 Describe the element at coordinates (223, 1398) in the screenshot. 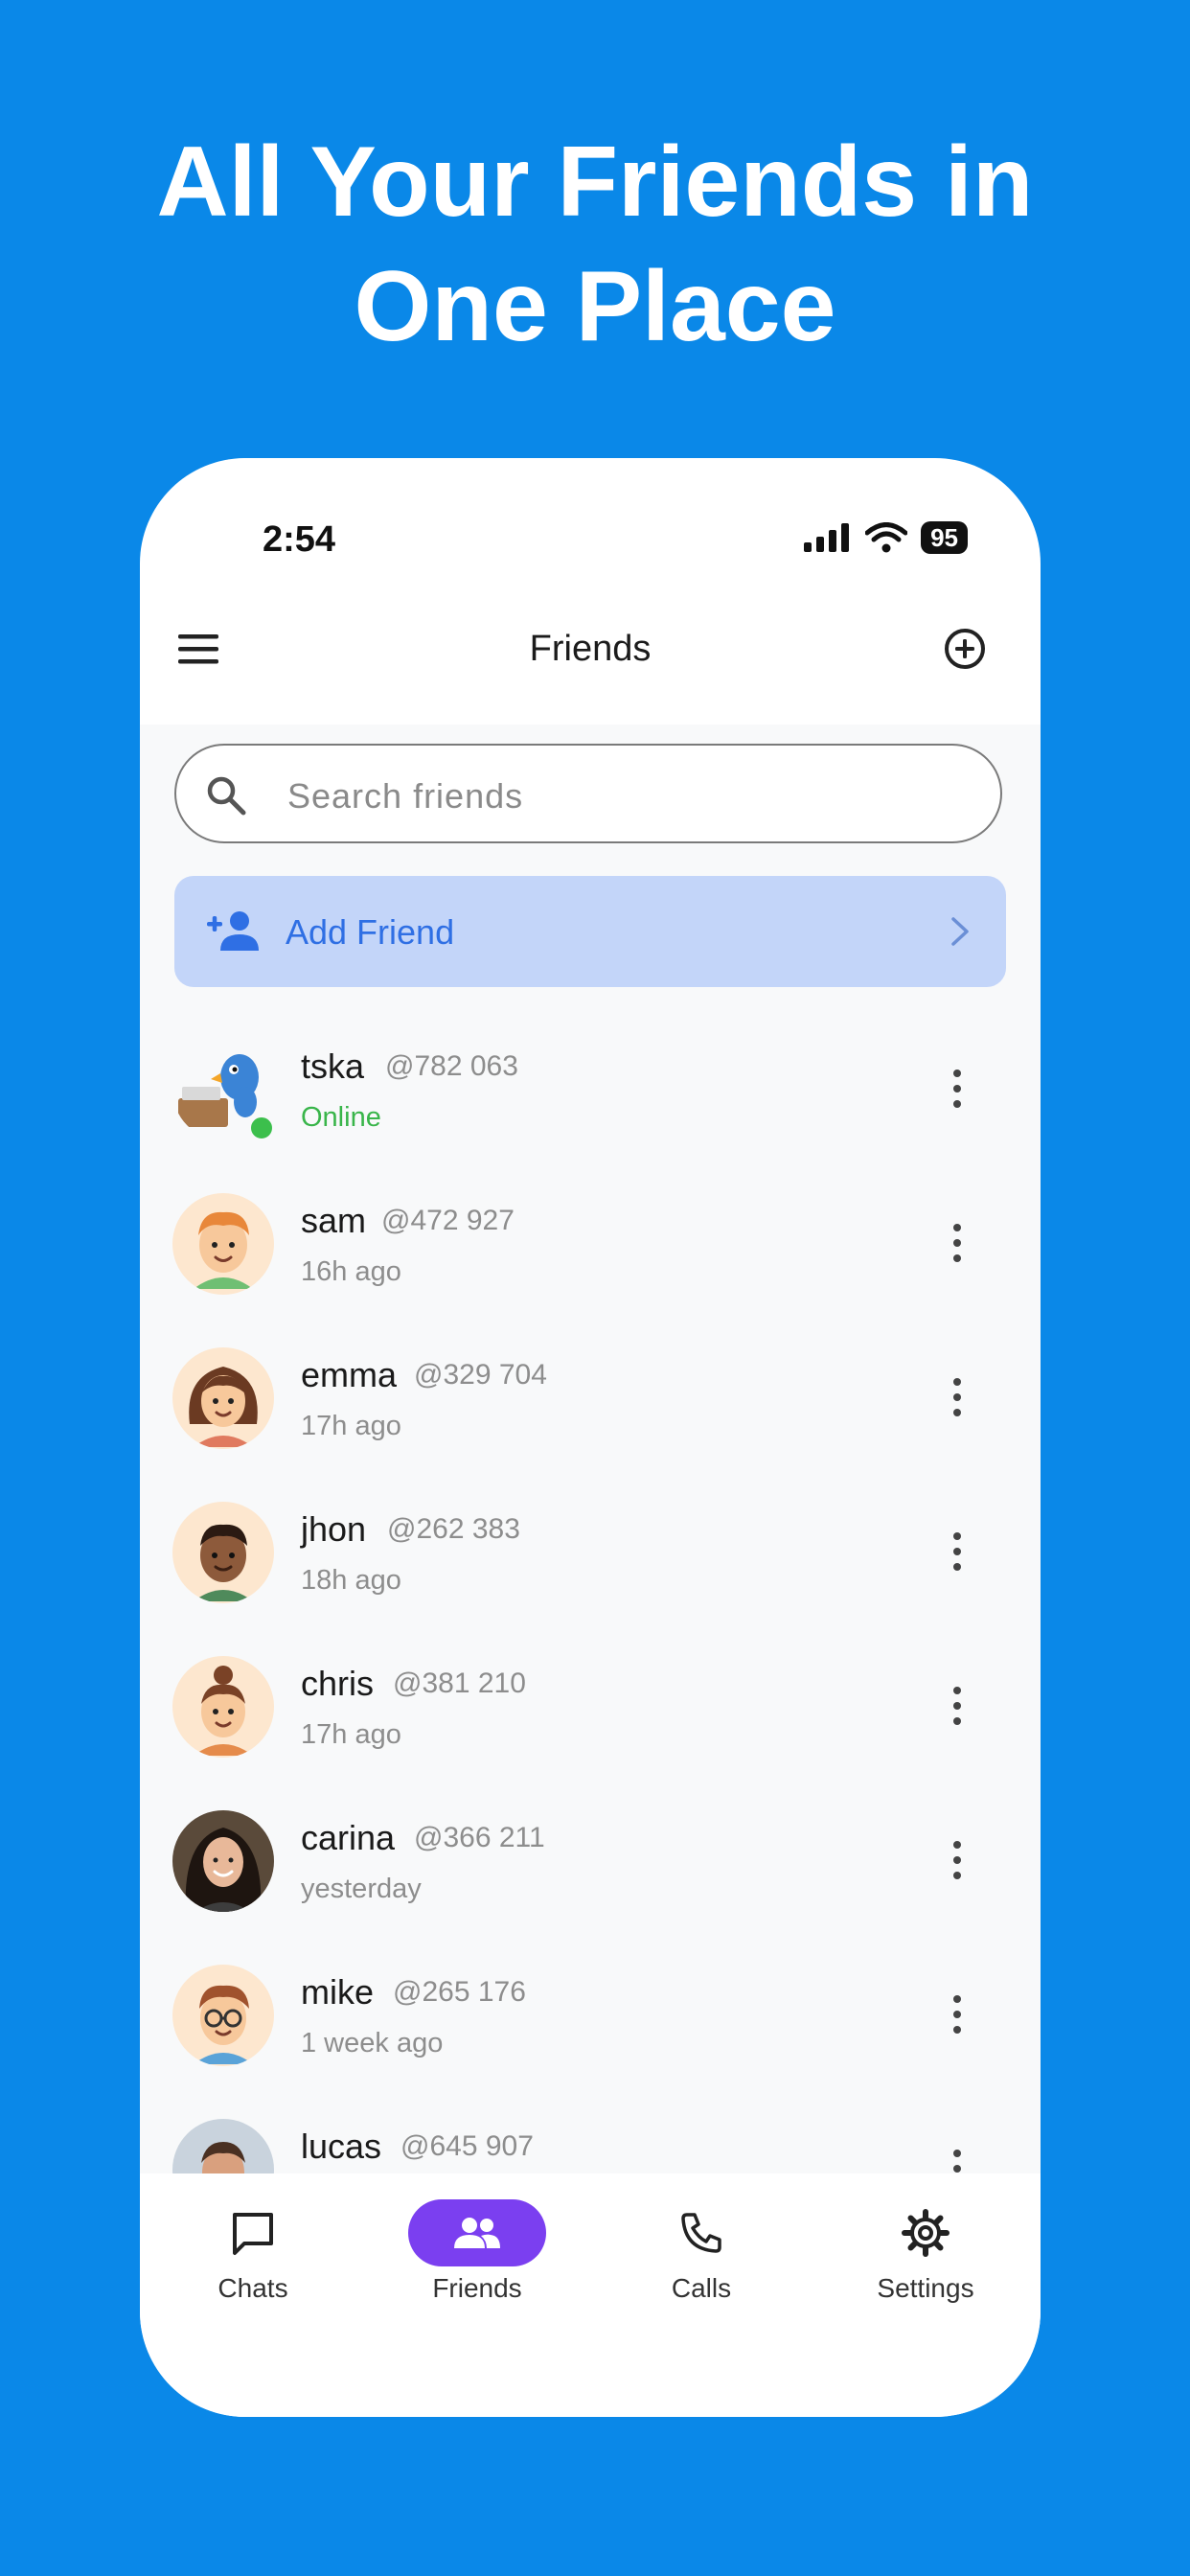

I see `girl-avatar-icon` at that location.